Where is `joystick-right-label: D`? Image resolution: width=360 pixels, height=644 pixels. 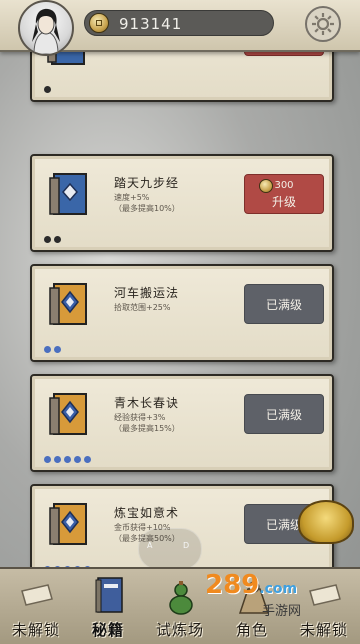 joystick-right-label: D is located at coordinates (186, 545).